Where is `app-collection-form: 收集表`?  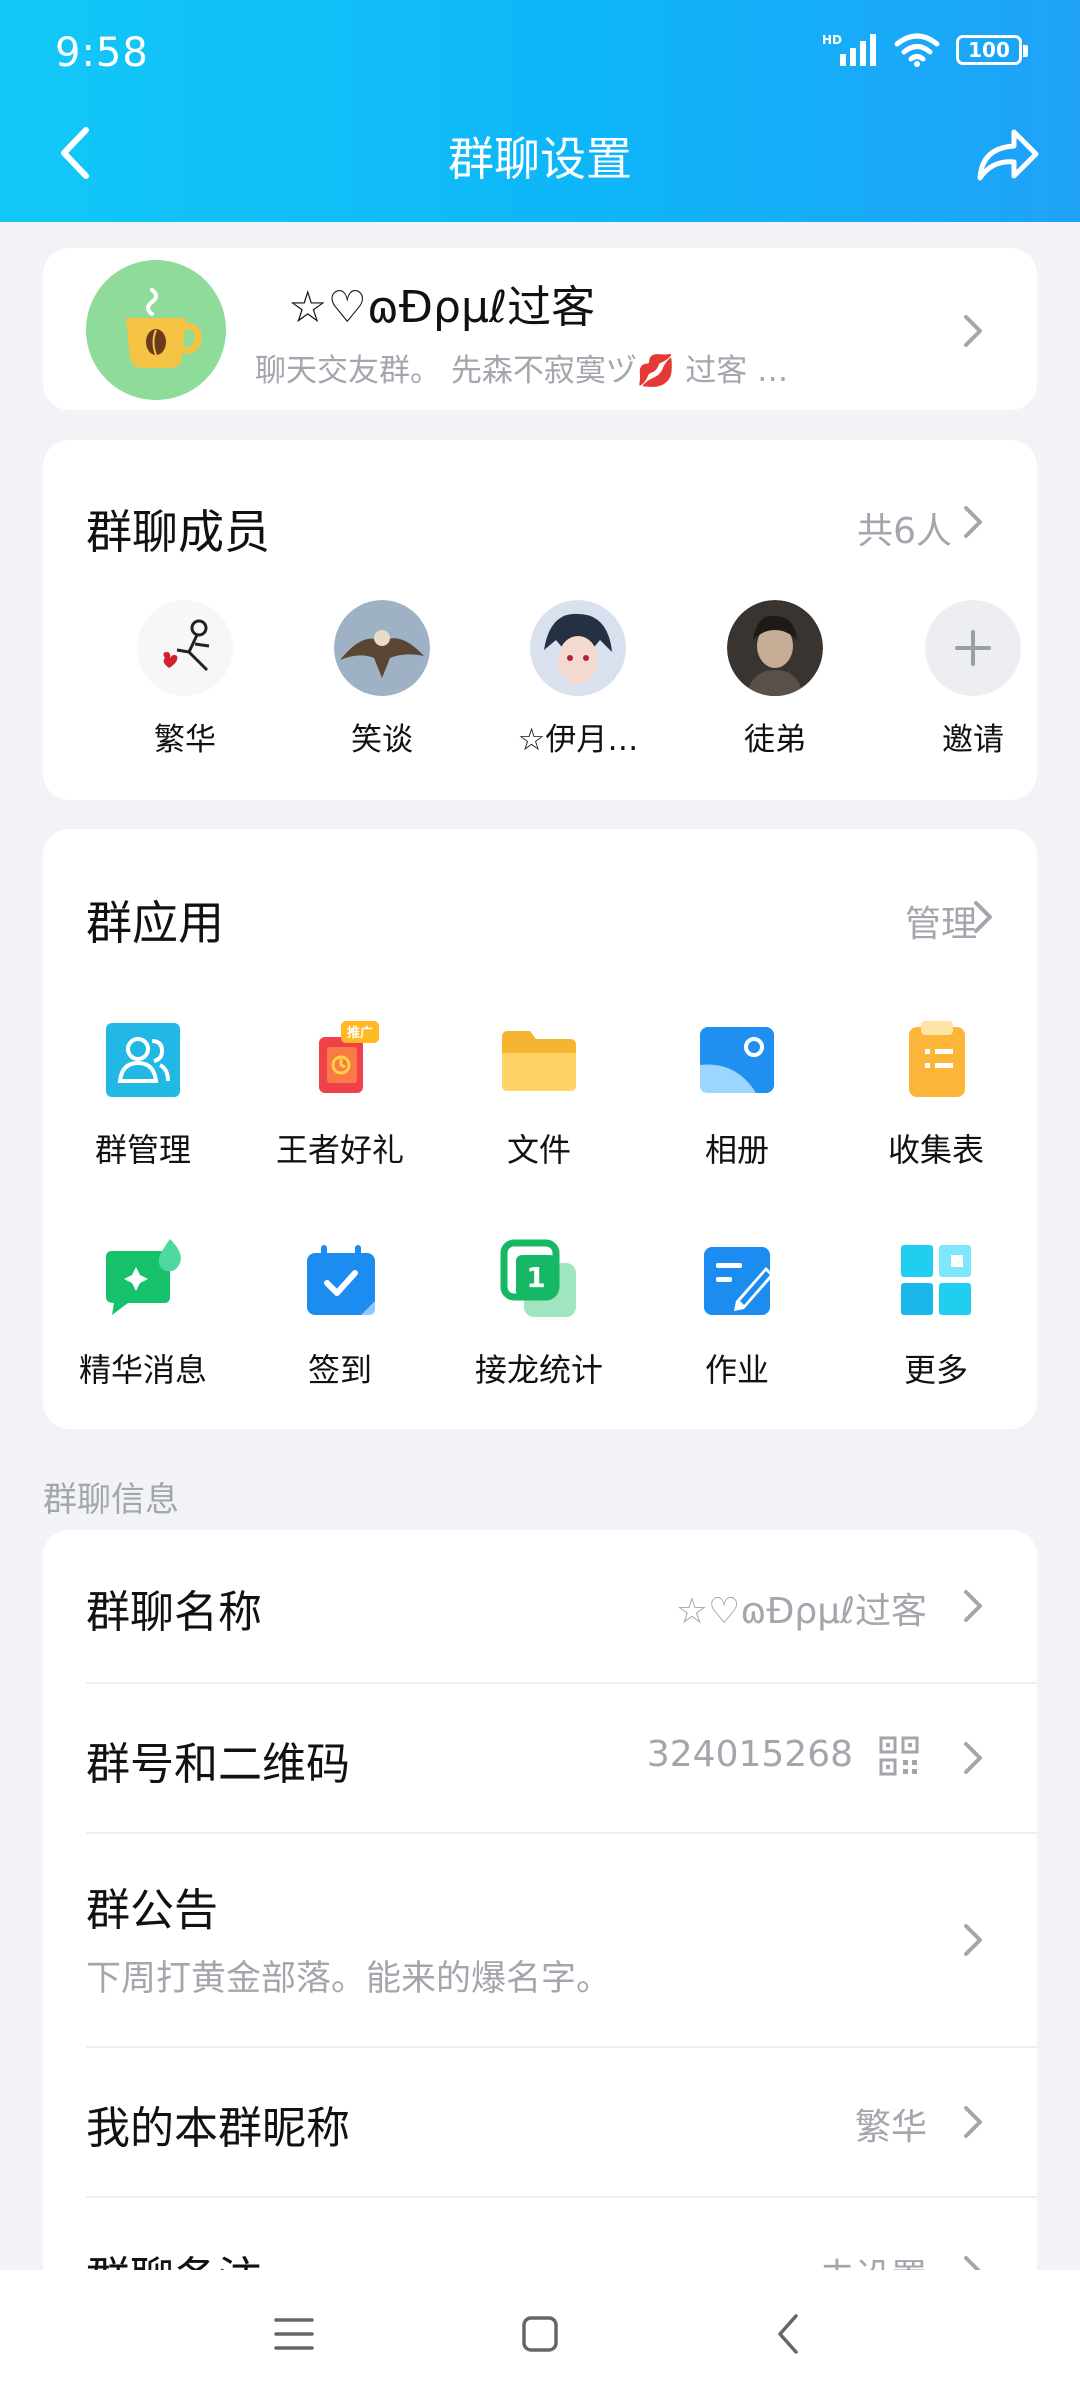 app-collection-form: 收集表 is located at coordinates (936, 1095).